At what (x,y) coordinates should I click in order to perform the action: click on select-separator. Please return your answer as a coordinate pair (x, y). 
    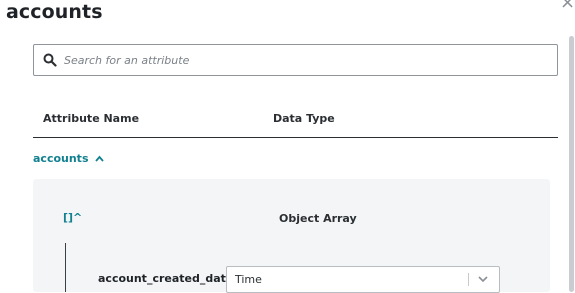
    Looking at the image, I should click on (468, 279).